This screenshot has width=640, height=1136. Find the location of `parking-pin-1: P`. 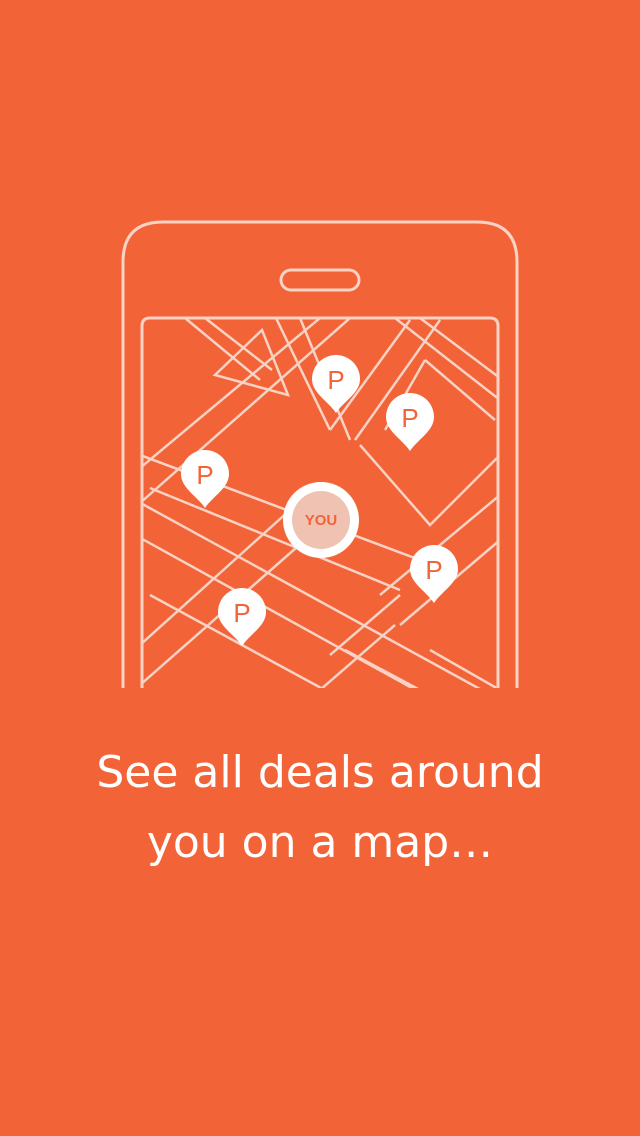

parking-pin-1: P is located at coordinates (336, 384).